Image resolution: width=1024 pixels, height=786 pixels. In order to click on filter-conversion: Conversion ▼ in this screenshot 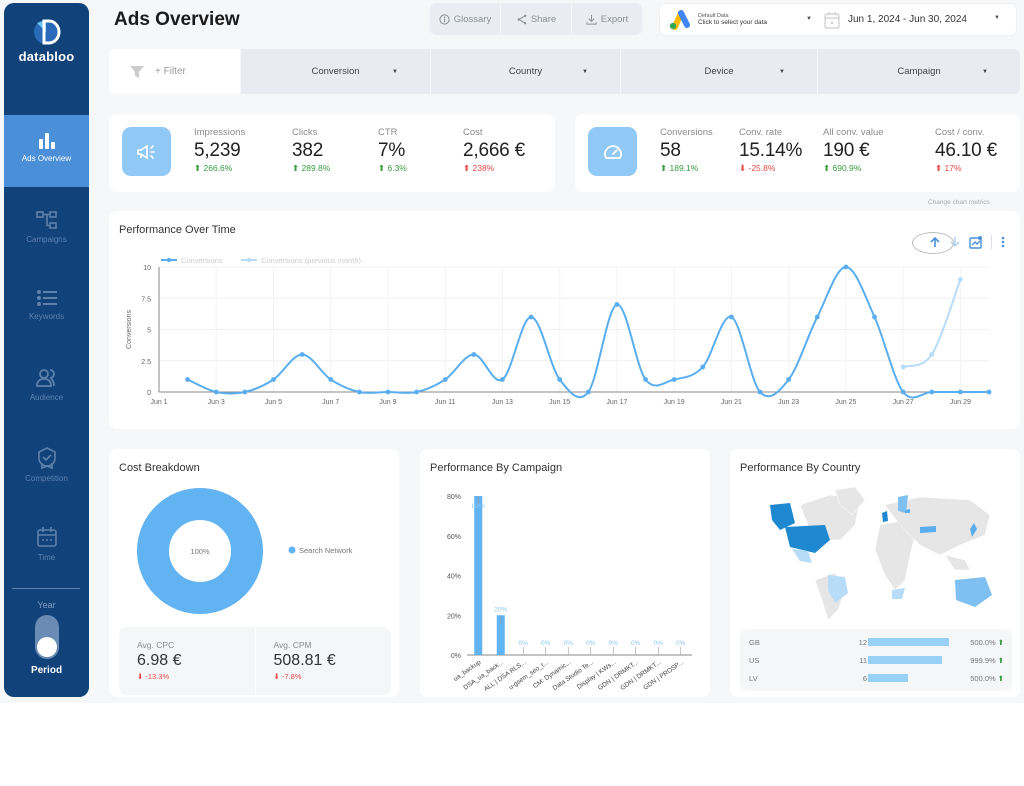, I will do `click(335, 71)`.